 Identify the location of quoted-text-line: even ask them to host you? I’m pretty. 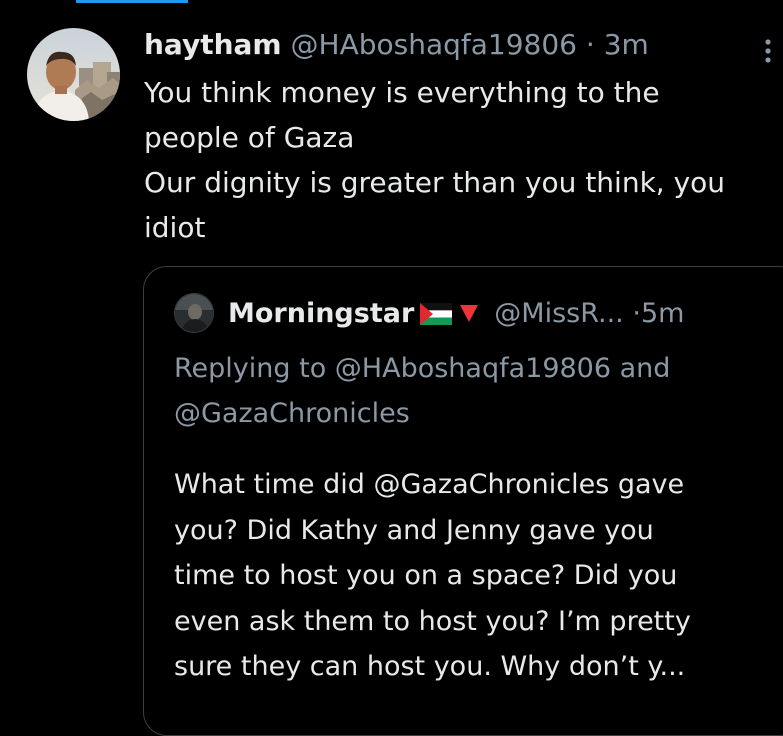
(432, 621).